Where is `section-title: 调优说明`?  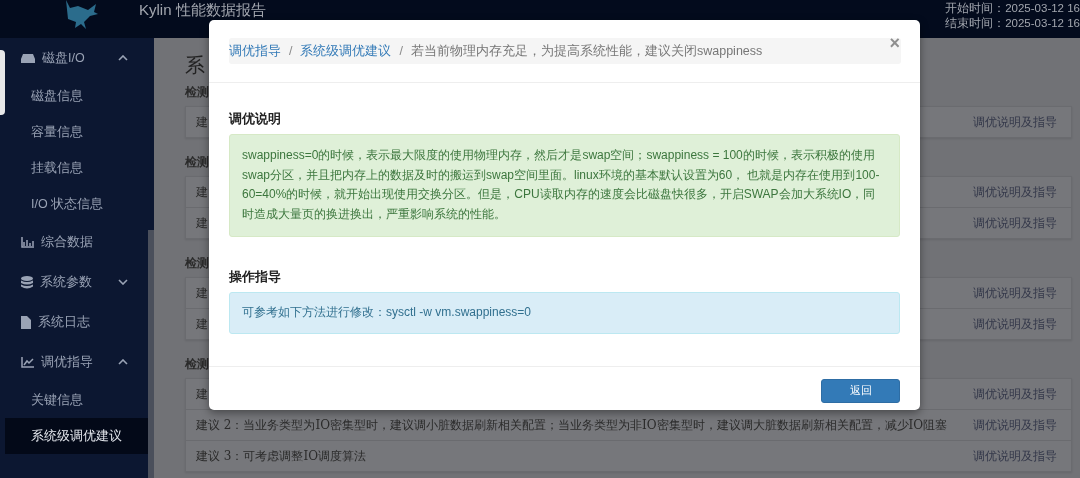
section-title: 调优说明 is located at coordinates (255, 119).